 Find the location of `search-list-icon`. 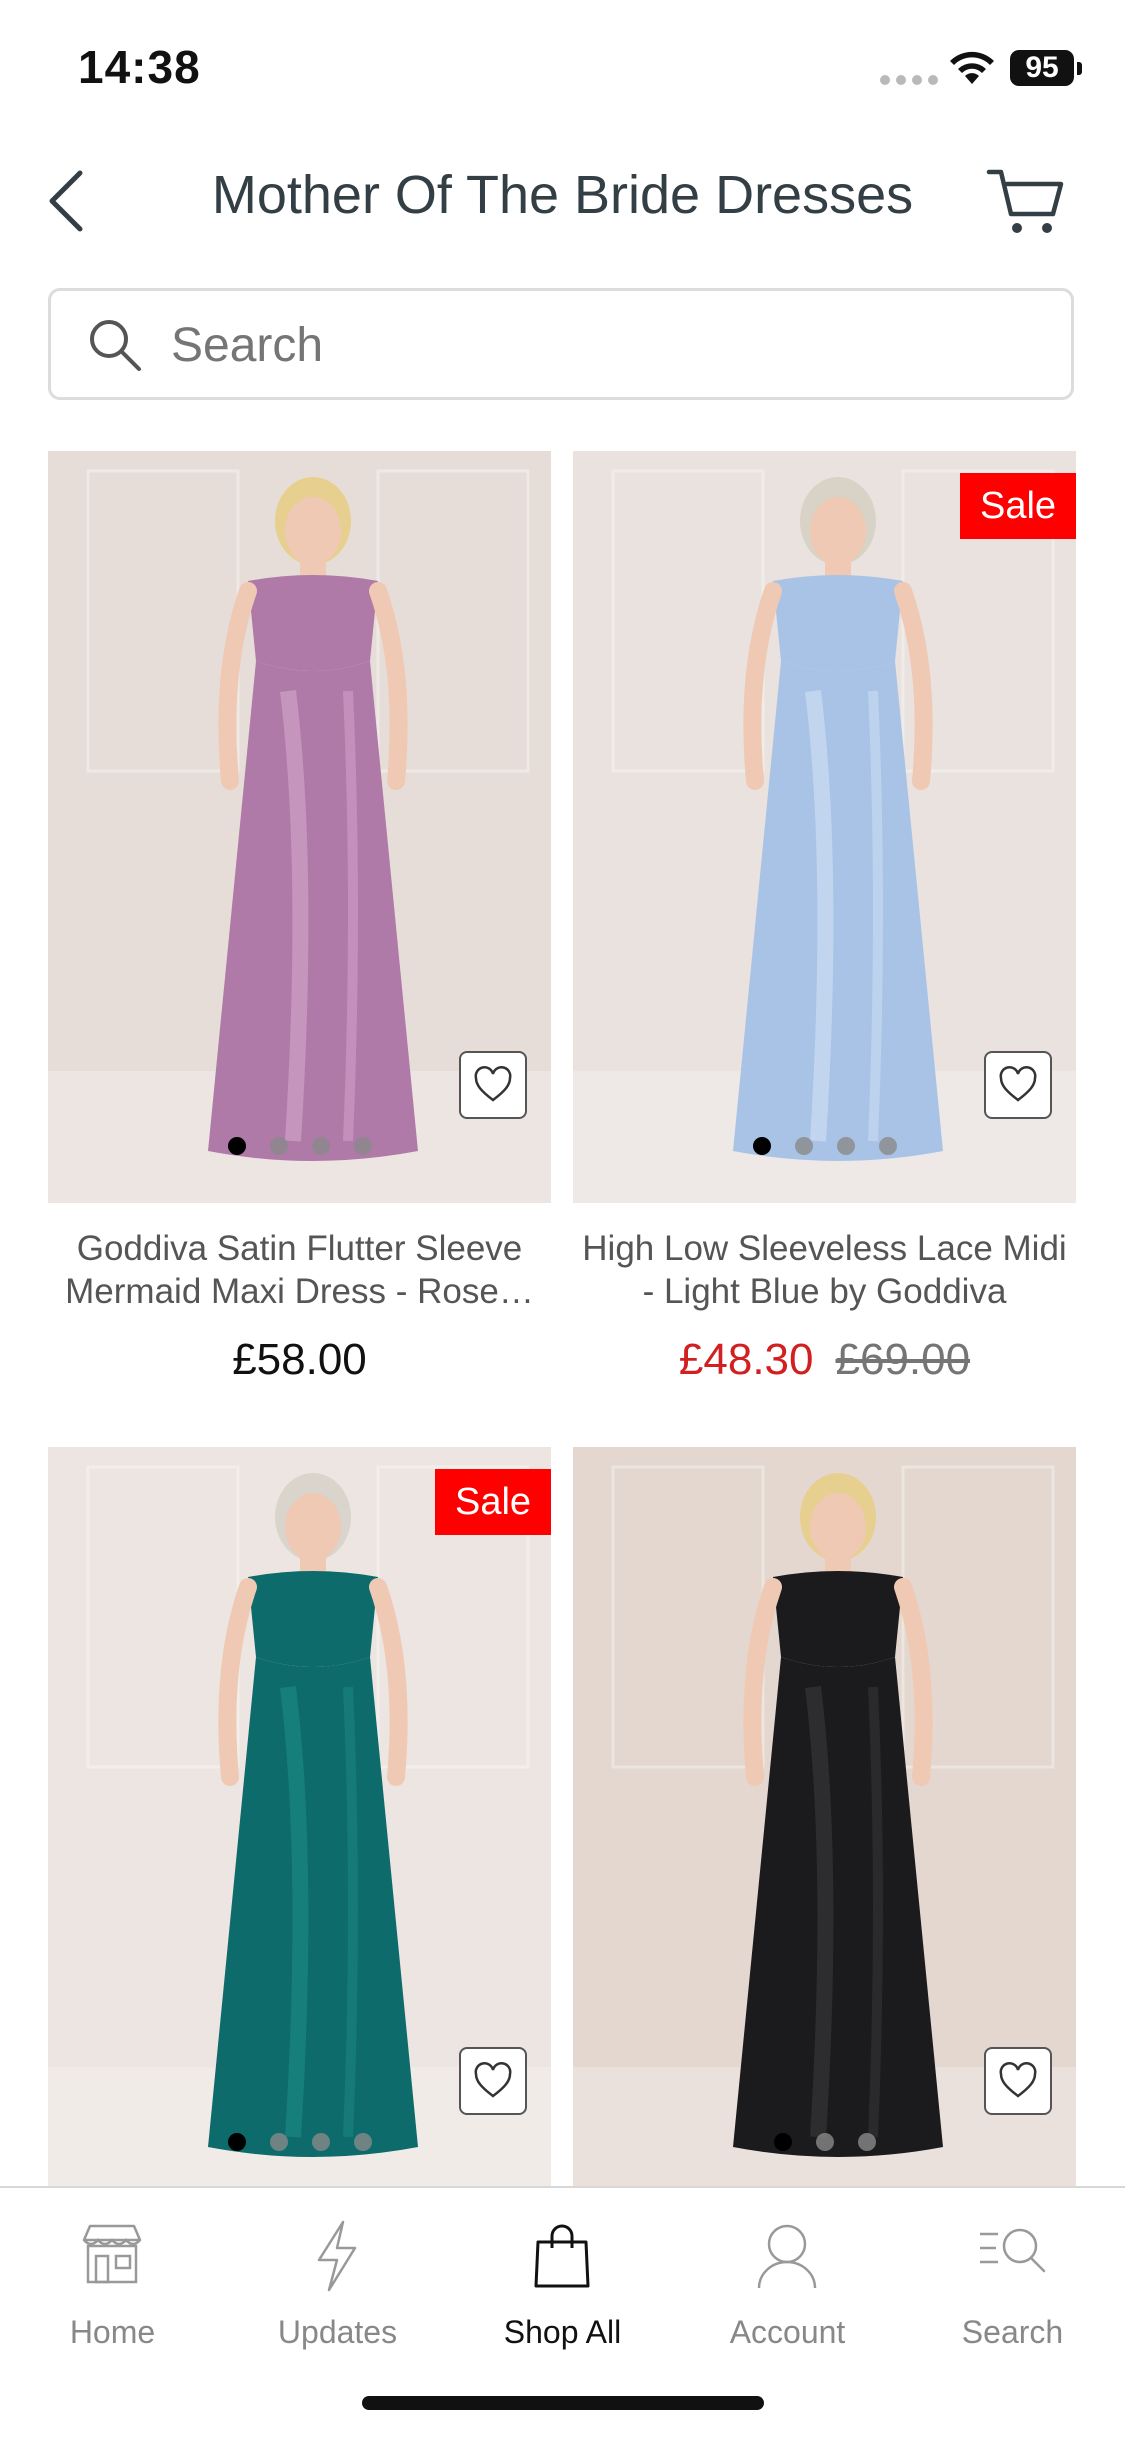

search-list-icon is located at coordinates (1013, 2250).